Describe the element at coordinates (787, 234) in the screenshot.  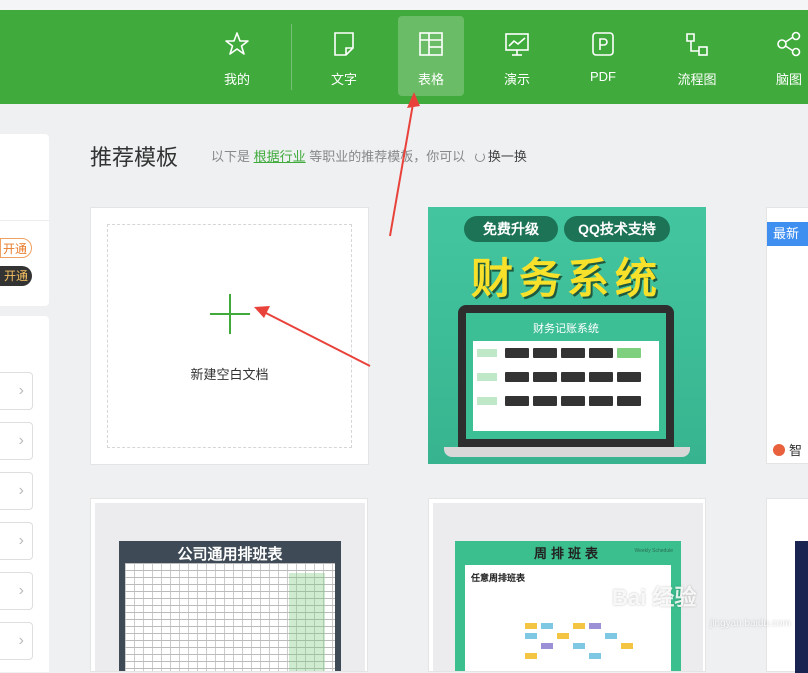
I see `new-badge: 最新` at that location.